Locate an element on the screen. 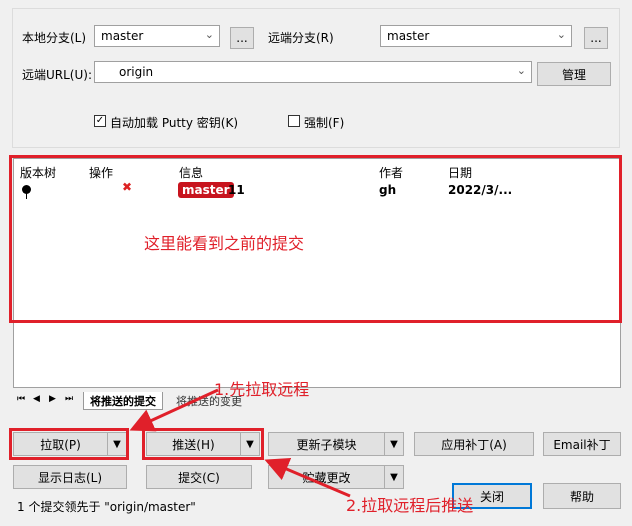 Image resolution: width=632 pixels, height=526 pixels. annotation-arrows is located at coordinates (240, 443).